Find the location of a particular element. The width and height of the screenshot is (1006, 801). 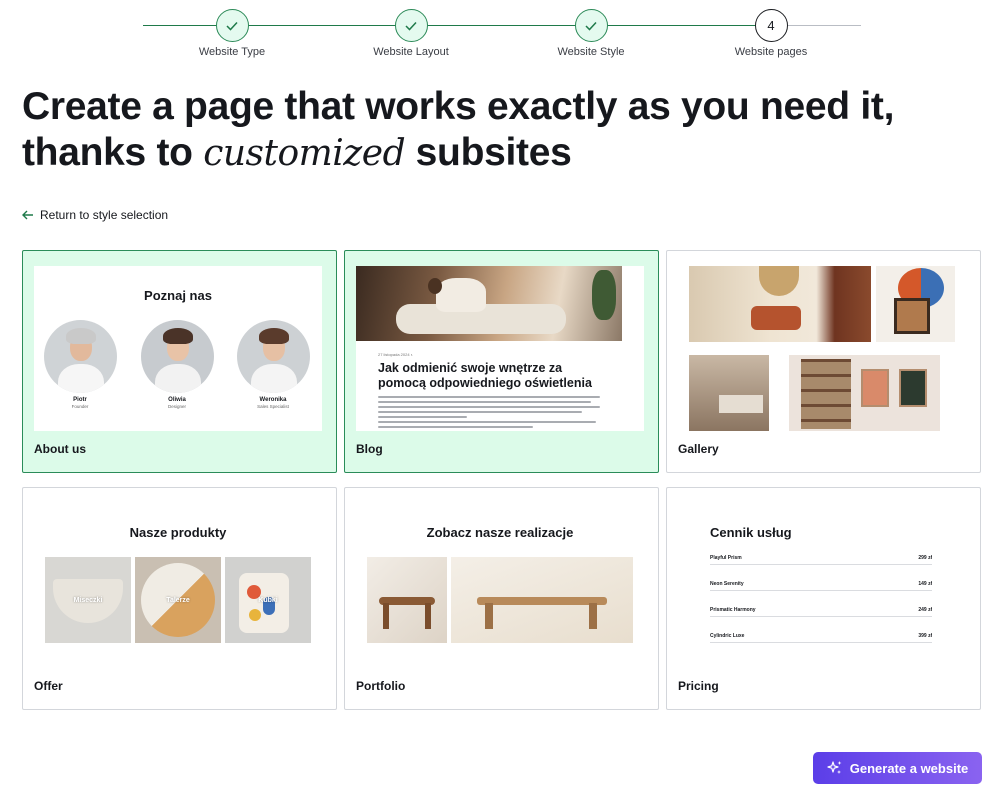

team-member: Weronika Sales Specialist is located at coordinates (273, 364).